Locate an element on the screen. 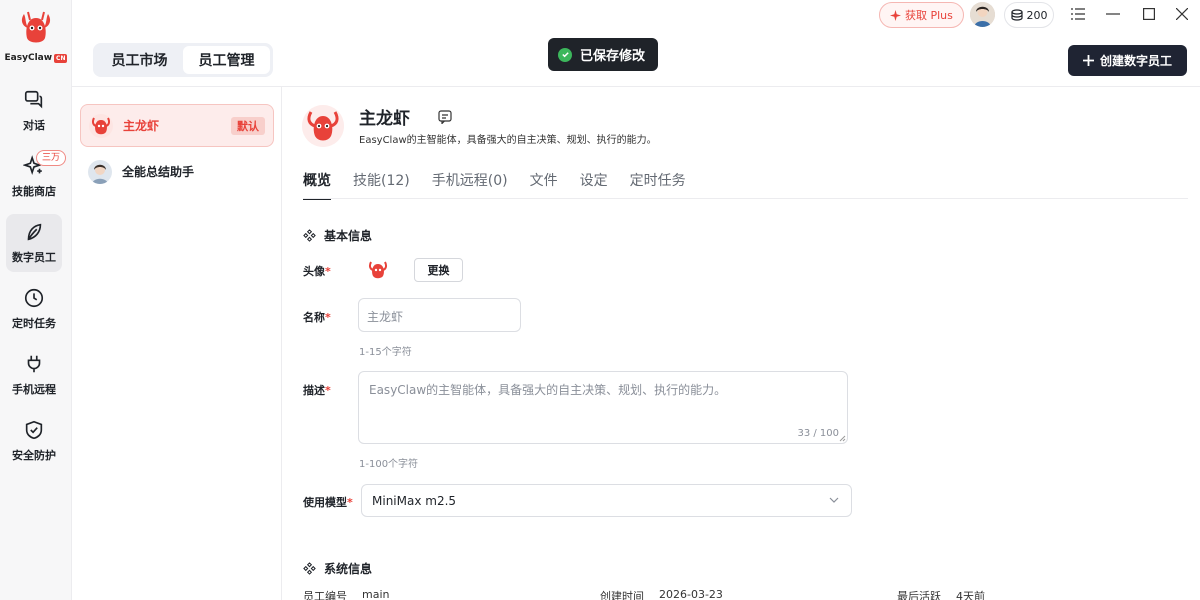 This screenshot has width=1200, height=600. note-icon is located at coordinates (445, 117).